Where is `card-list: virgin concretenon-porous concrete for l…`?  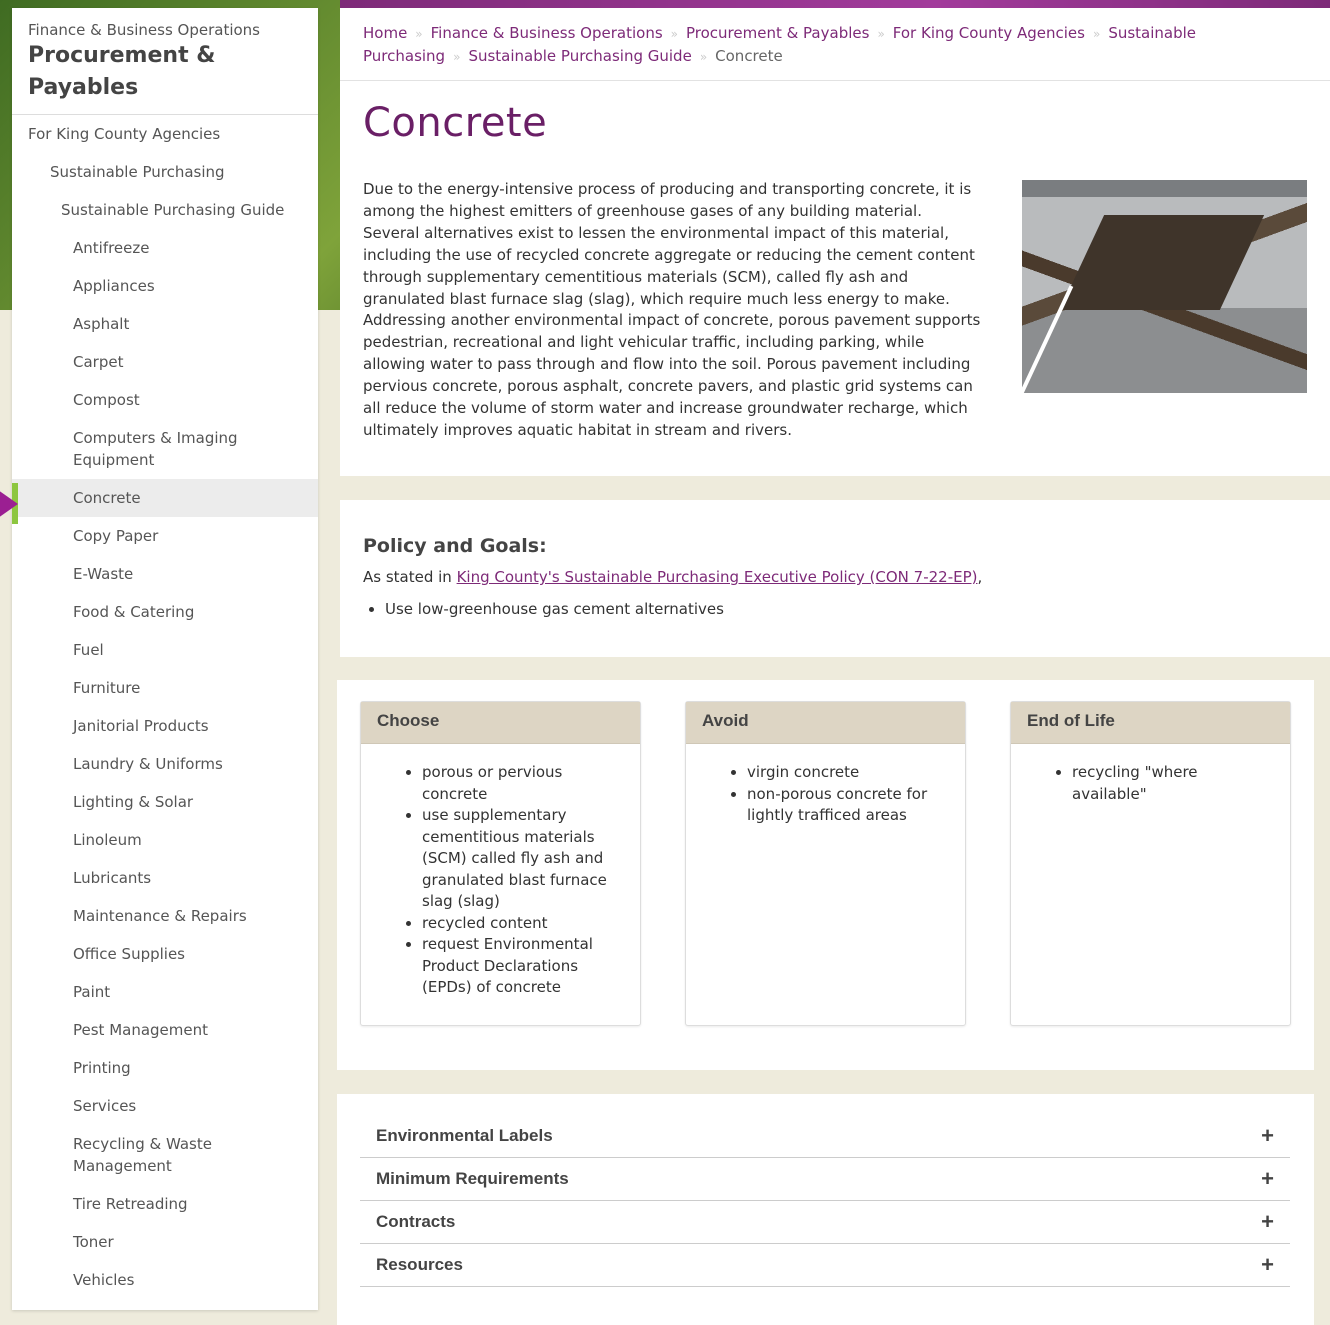
card-list: virgin concretenon-porous concrete for l… is located at coordinates (848, 794).